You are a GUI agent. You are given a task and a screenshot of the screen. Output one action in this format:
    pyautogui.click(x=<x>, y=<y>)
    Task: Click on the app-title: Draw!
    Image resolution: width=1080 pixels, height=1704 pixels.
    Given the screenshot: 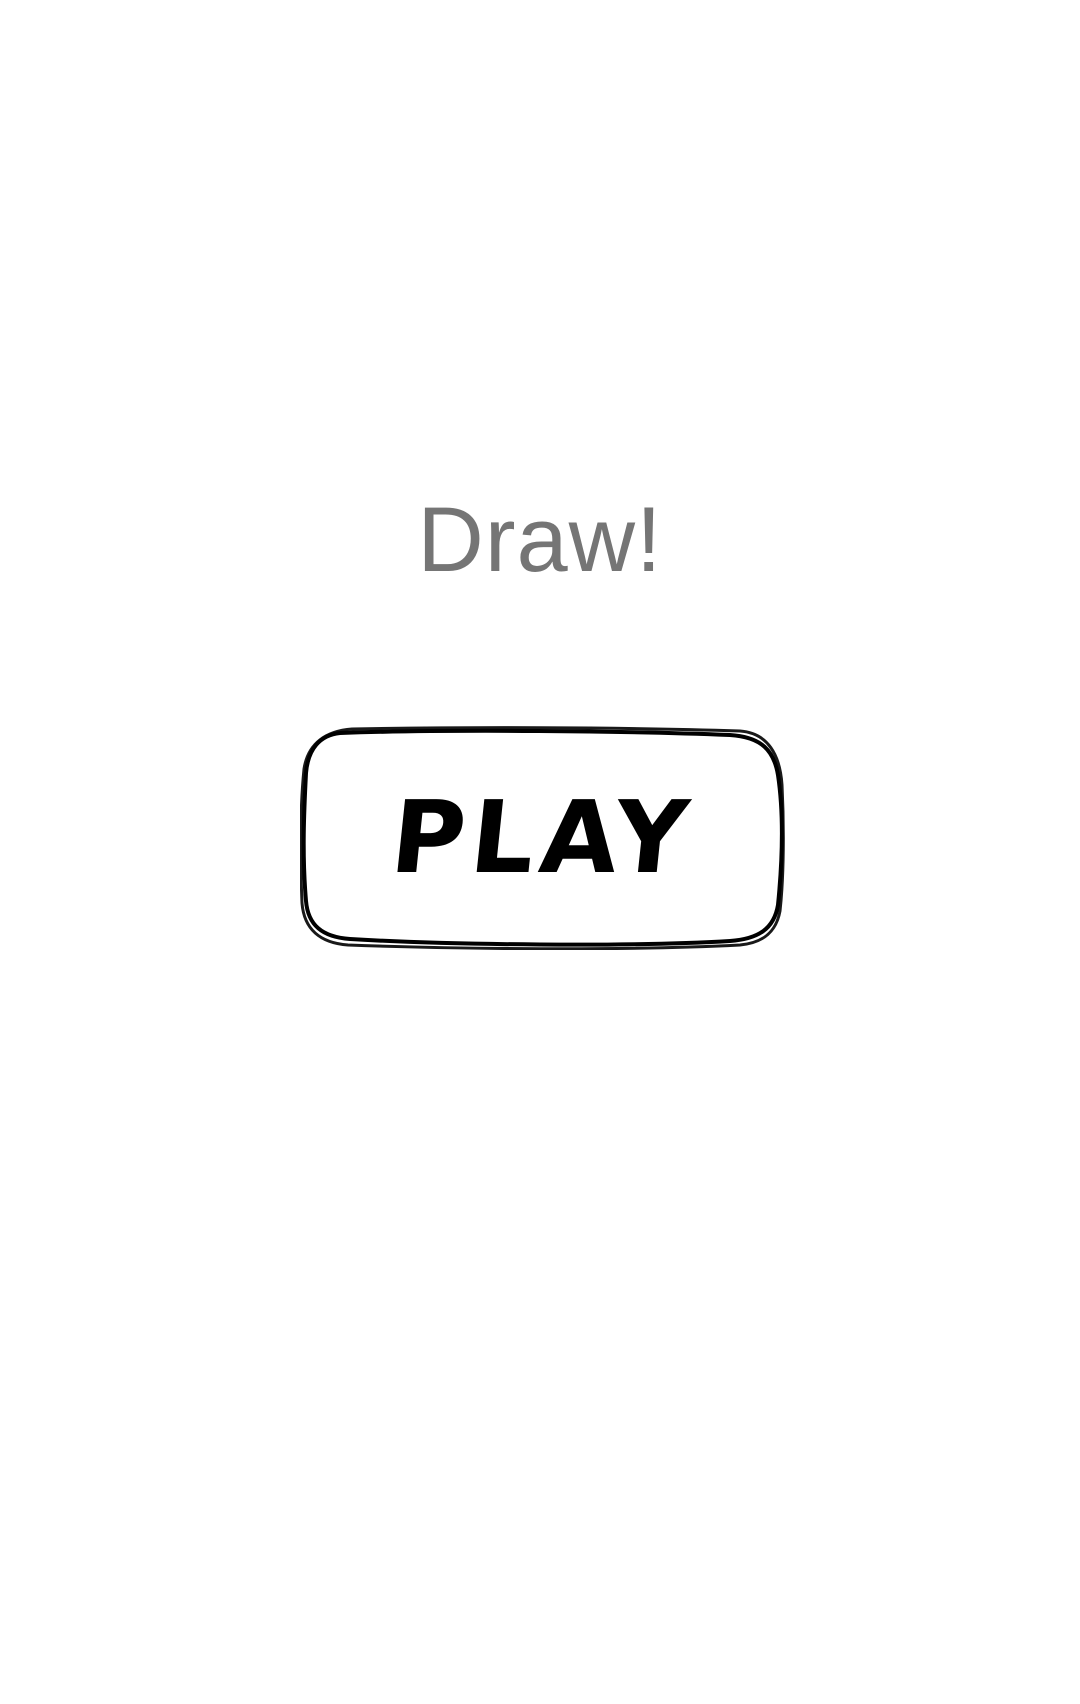 What is the action you would take?
    pyautogui.click(x=540, y=540)
    